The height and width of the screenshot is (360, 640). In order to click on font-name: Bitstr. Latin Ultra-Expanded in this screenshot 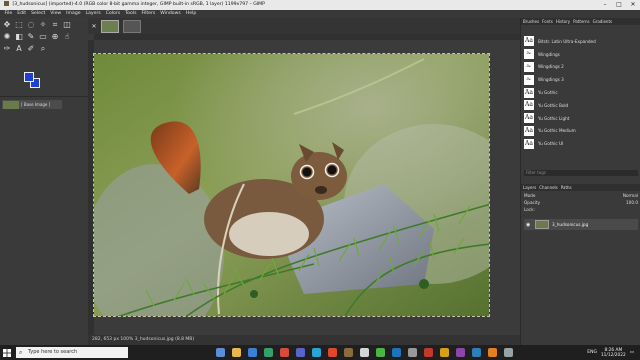, I will do `click(567, 41)`.